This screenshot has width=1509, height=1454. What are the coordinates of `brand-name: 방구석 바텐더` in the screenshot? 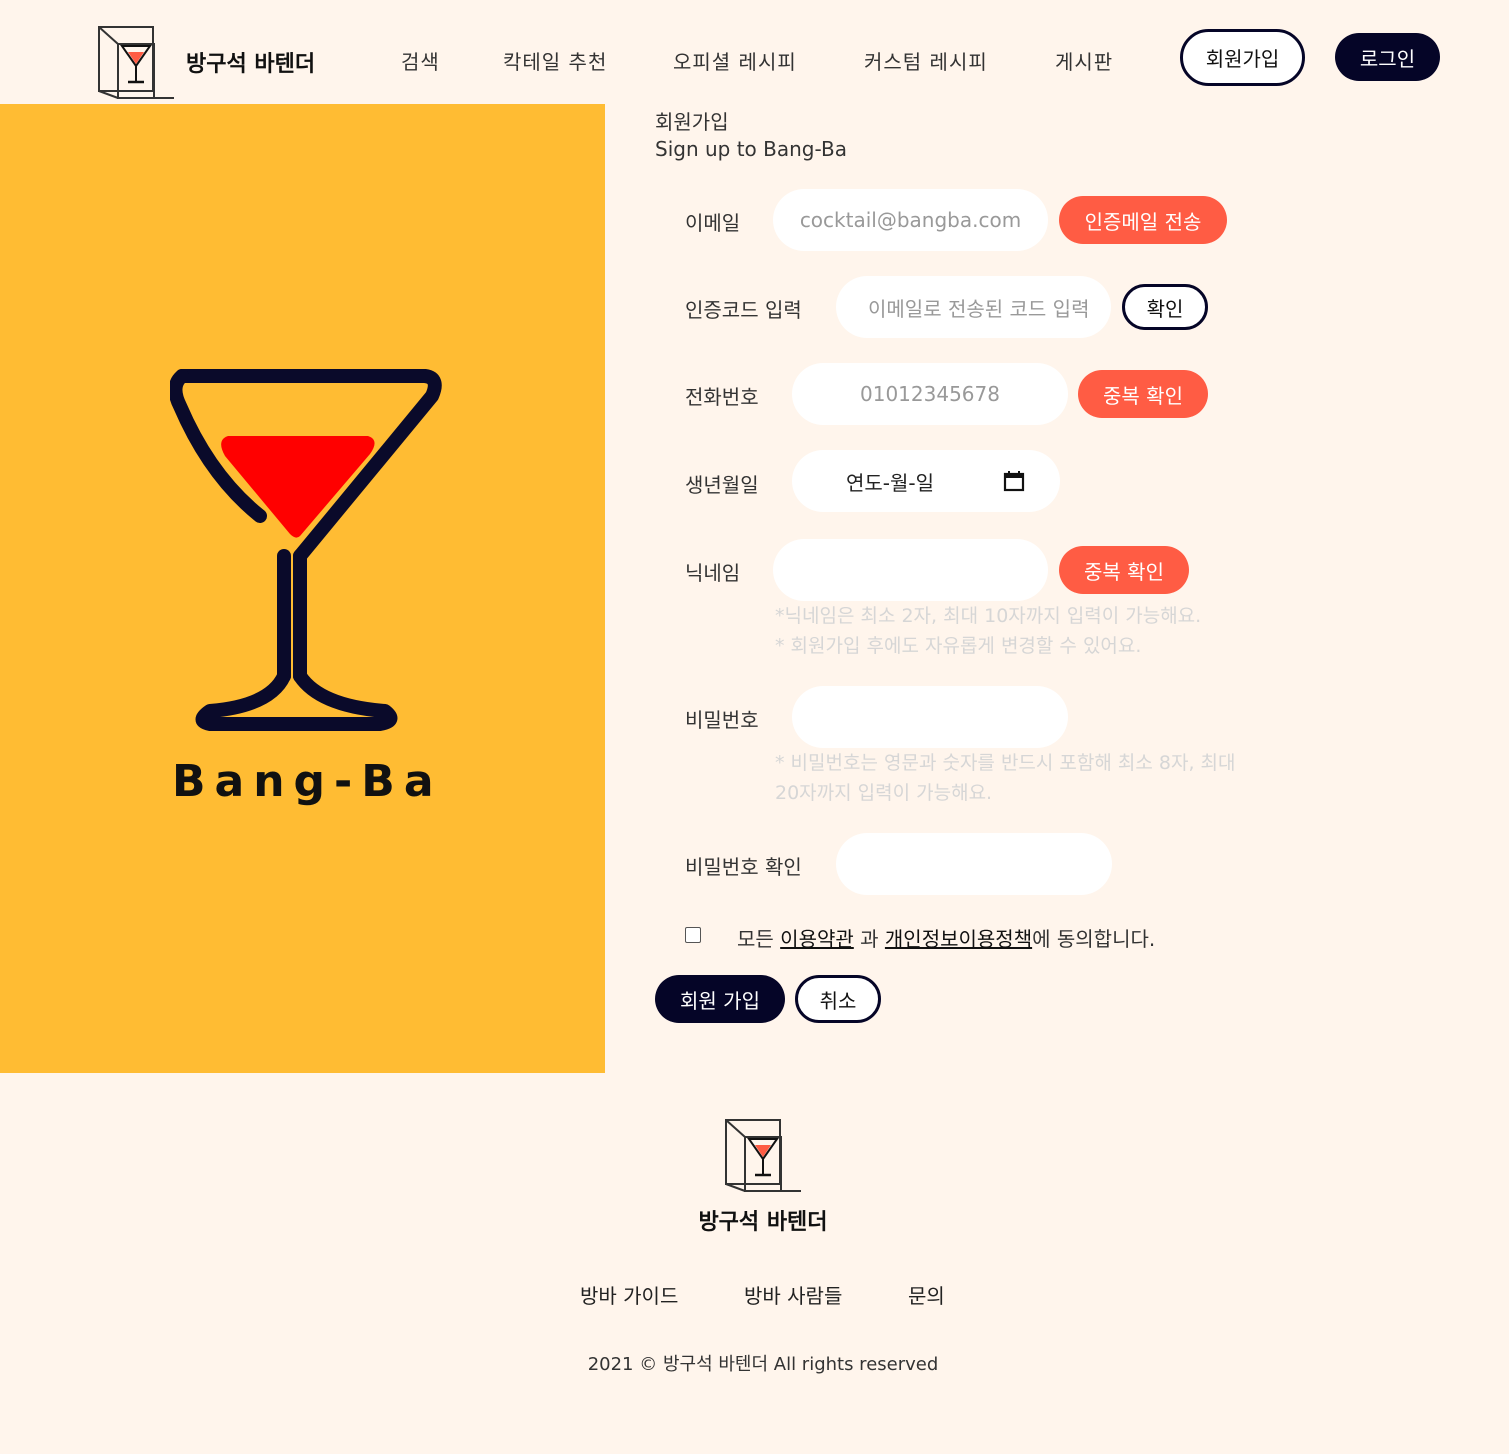 It's located at (250, 62).